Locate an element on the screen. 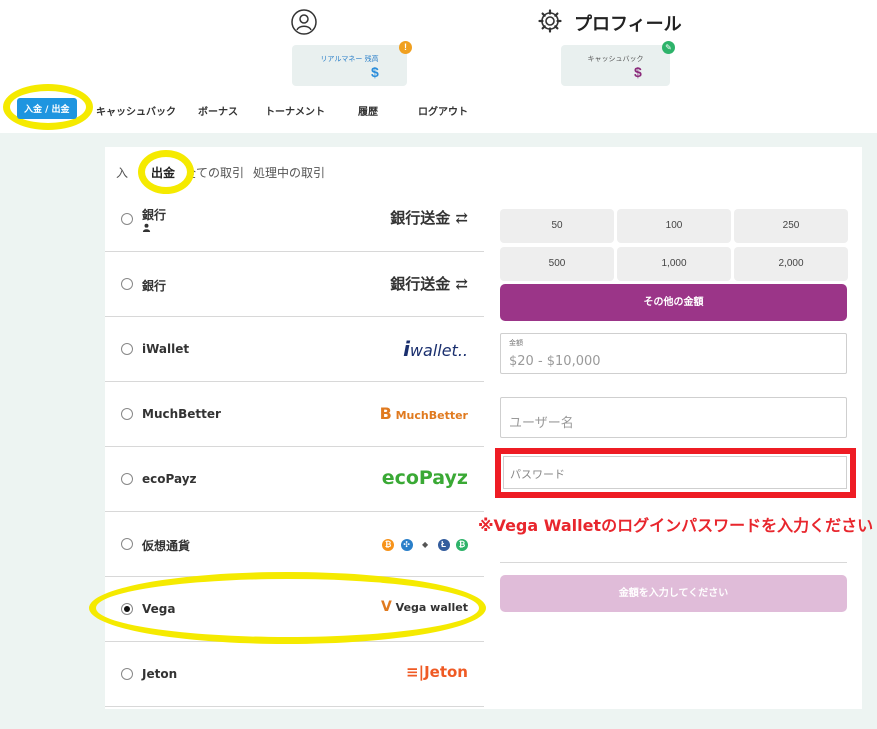  bitcoin-cash-icon: ₿ is located at coordinates (462, 544).